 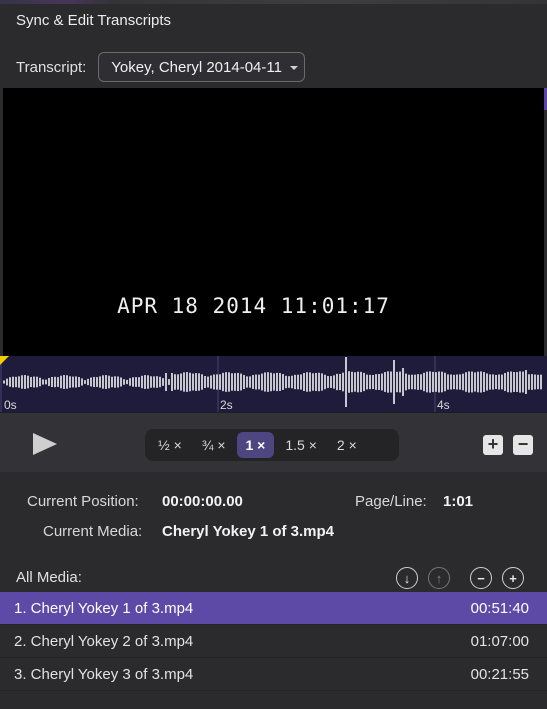 What do you see at coordinates (202, 501) in the screenshot?
I see `current-position-value: 00:00:00.00` at bounding box center [202, 501].